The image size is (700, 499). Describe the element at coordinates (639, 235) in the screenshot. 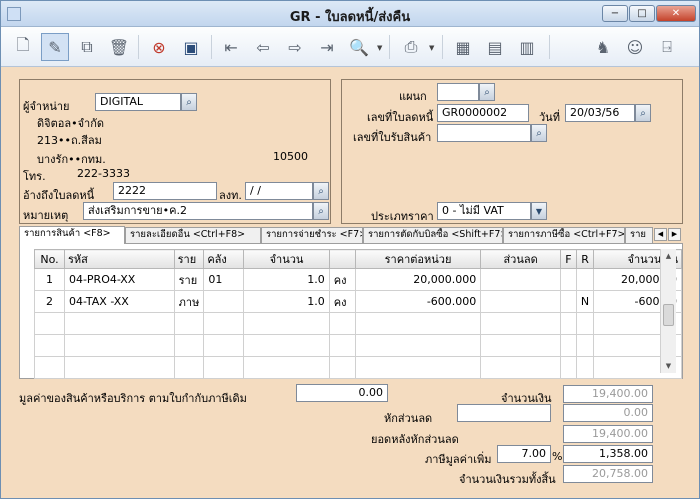

I see `tab-more: ราย` at that location.